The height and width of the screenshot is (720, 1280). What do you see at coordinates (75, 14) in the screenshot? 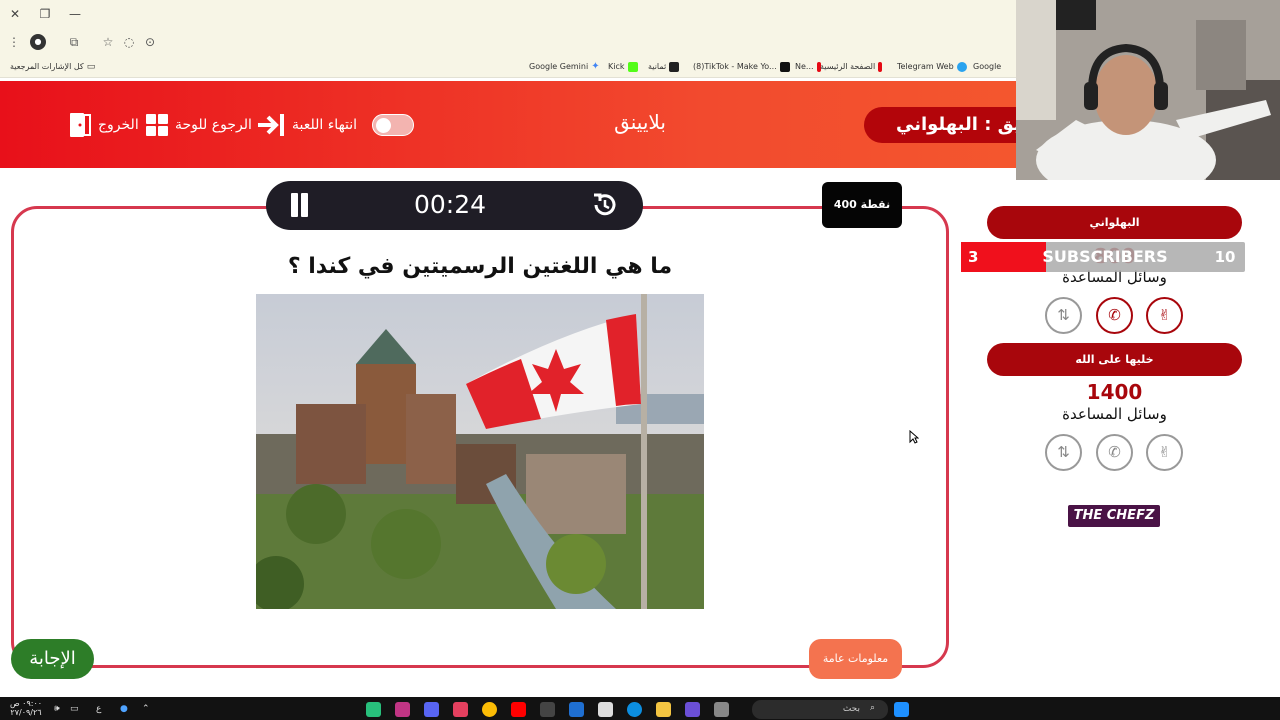
I see `minimize-window-icon: —` at bounding box center [75, 14].